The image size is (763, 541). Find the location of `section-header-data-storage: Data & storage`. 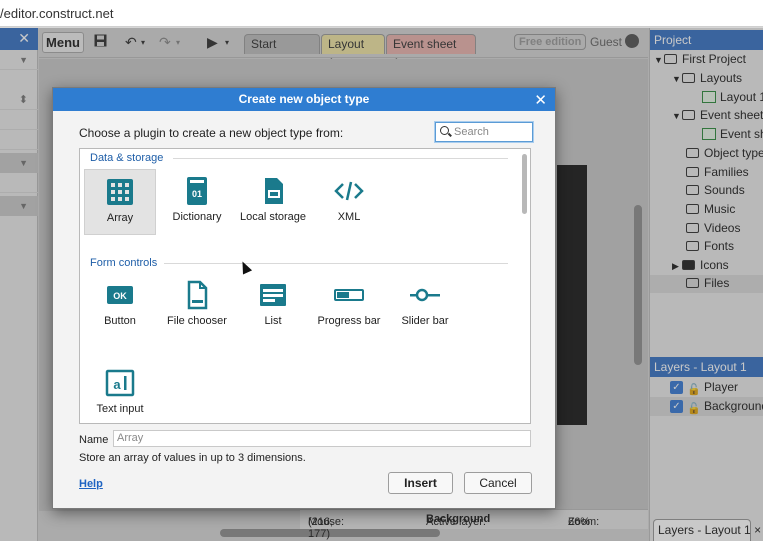

section-header-data-storage: Data & storage is located at coordinates (127, 158).